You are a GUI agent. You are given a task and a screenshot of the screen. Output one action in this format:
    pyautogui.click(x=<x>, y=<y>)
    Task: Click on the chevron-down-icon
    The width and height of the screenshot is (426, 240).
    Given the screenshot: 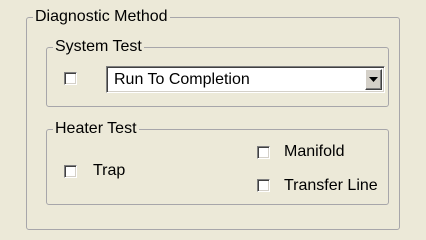 What is the action you would take?
    pyautogui.click(x=373, y=79)
    